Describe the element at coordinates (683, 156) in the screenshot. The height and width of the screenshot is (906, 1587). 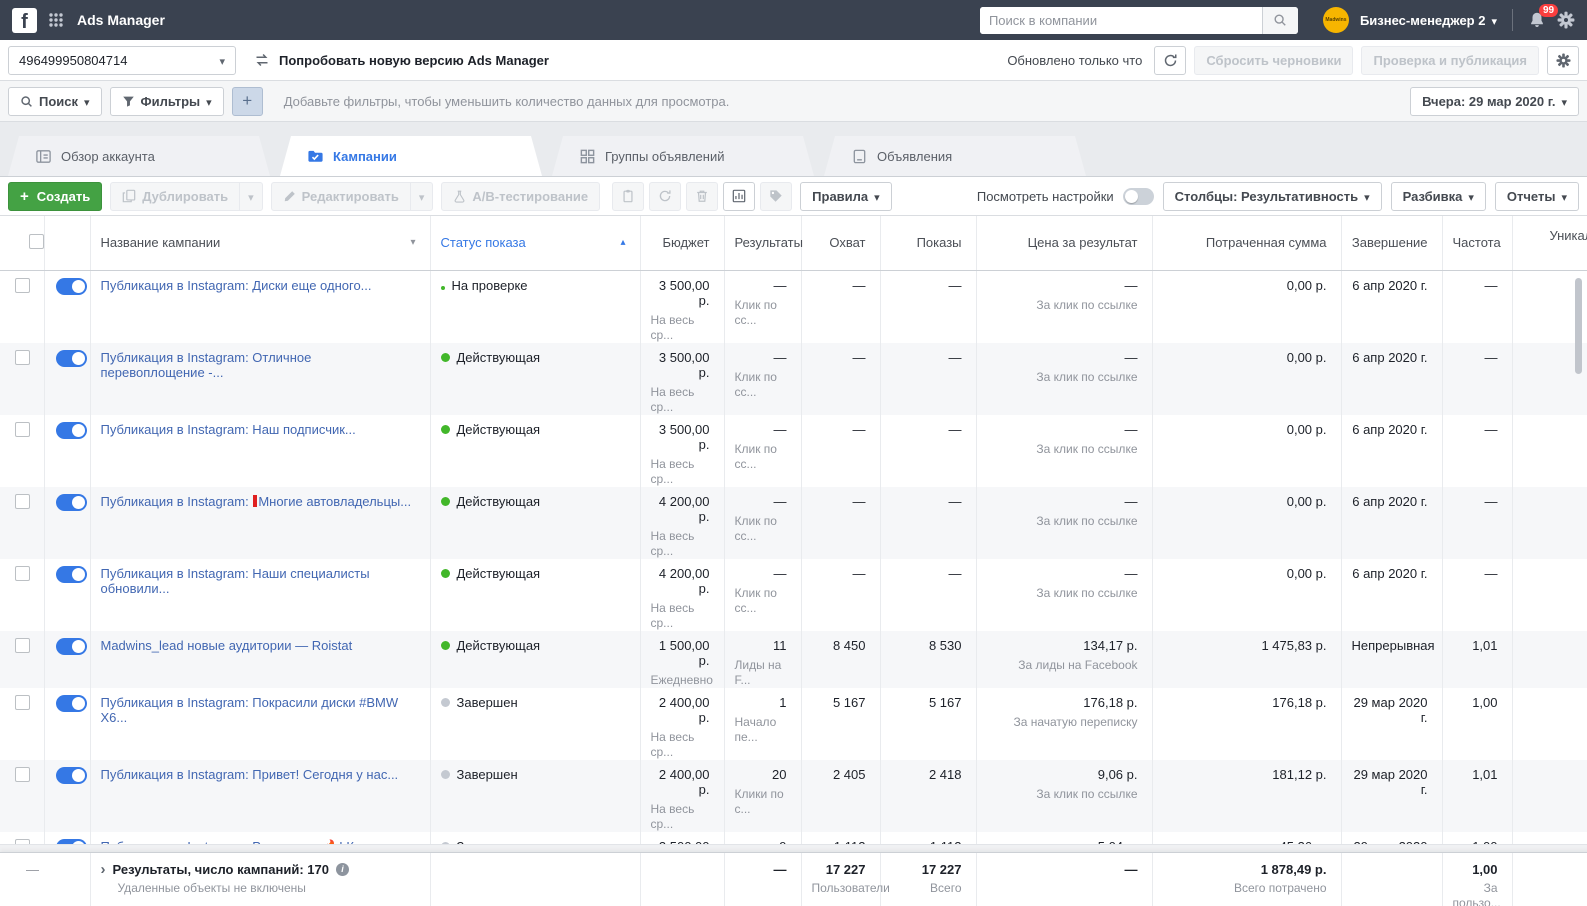
I see `tab-ad-sets: Группы объявлений` at that location.